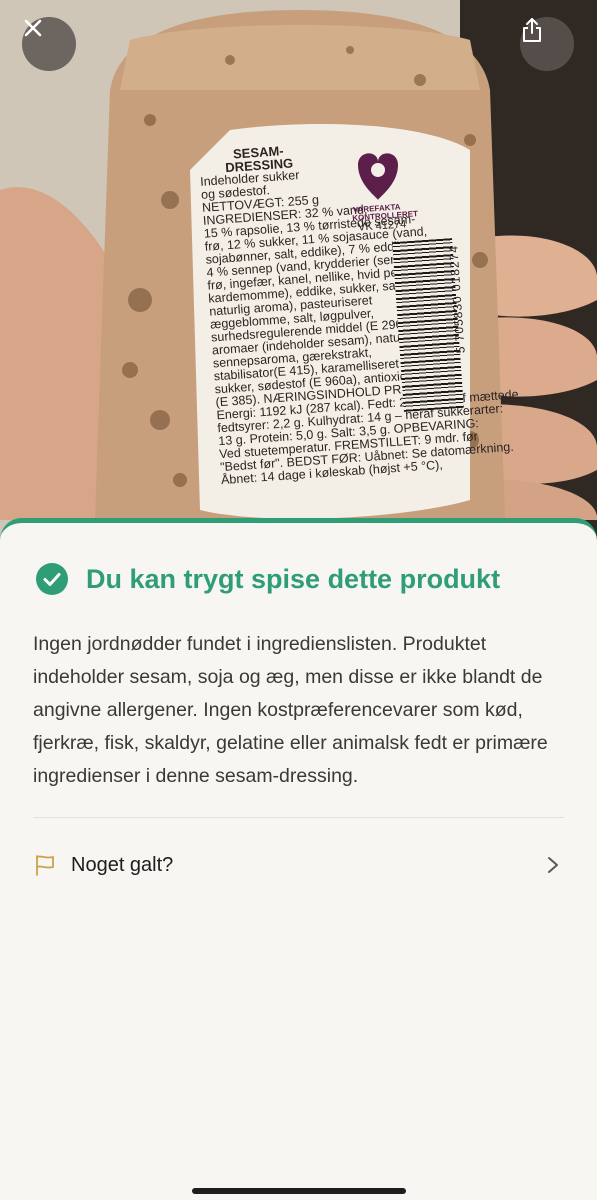 Image resolution: width=597 pixels, height=1200 pixels. Describe the element at coordinates (293, 578) in the screenshot. I see `verdict-title: Du kan trygt spise dette produkt` at that location.